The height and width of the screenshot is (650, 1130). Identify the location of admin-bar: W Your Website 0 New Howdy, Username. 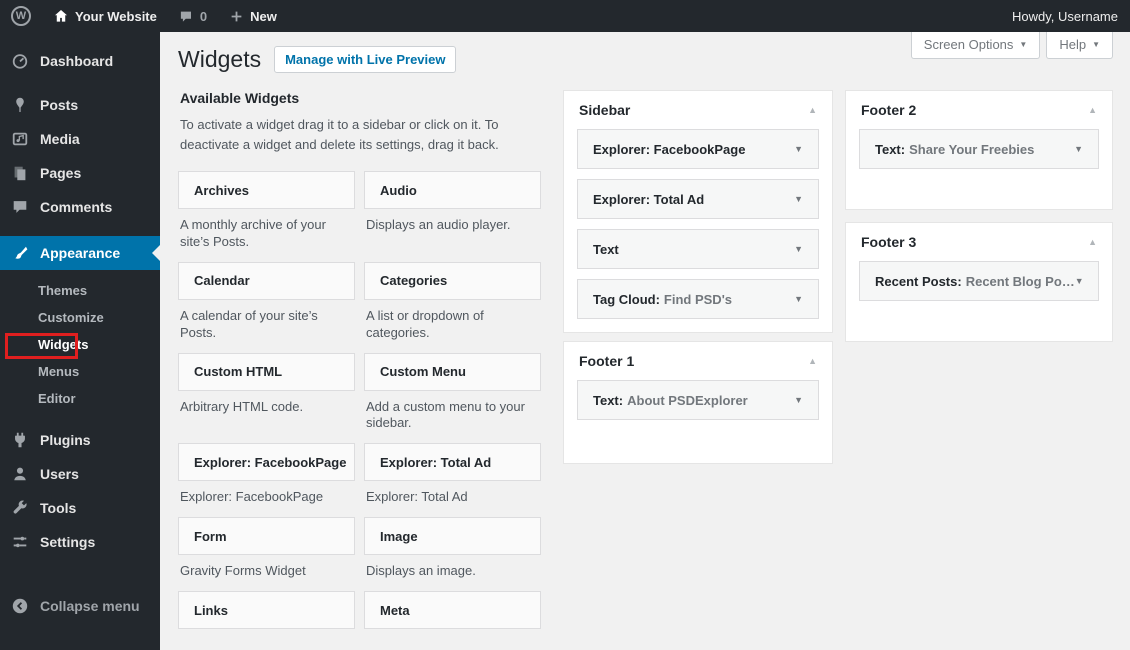
(565, 16).